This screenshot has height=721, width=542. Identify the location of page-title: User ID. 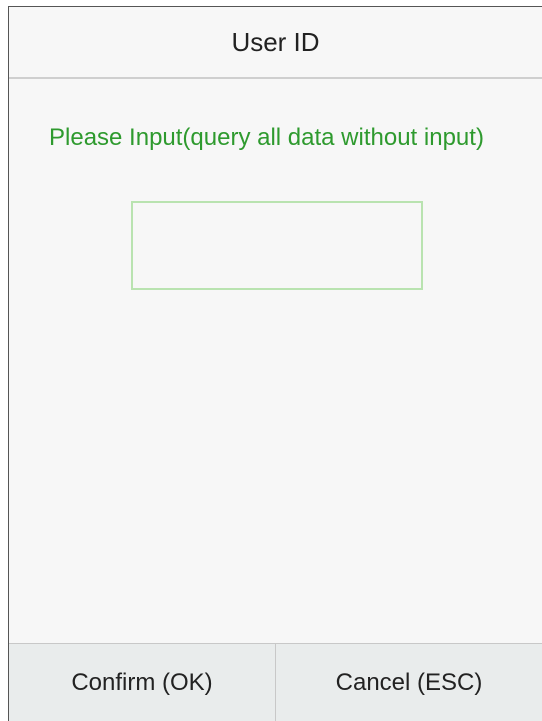
(275, 41).